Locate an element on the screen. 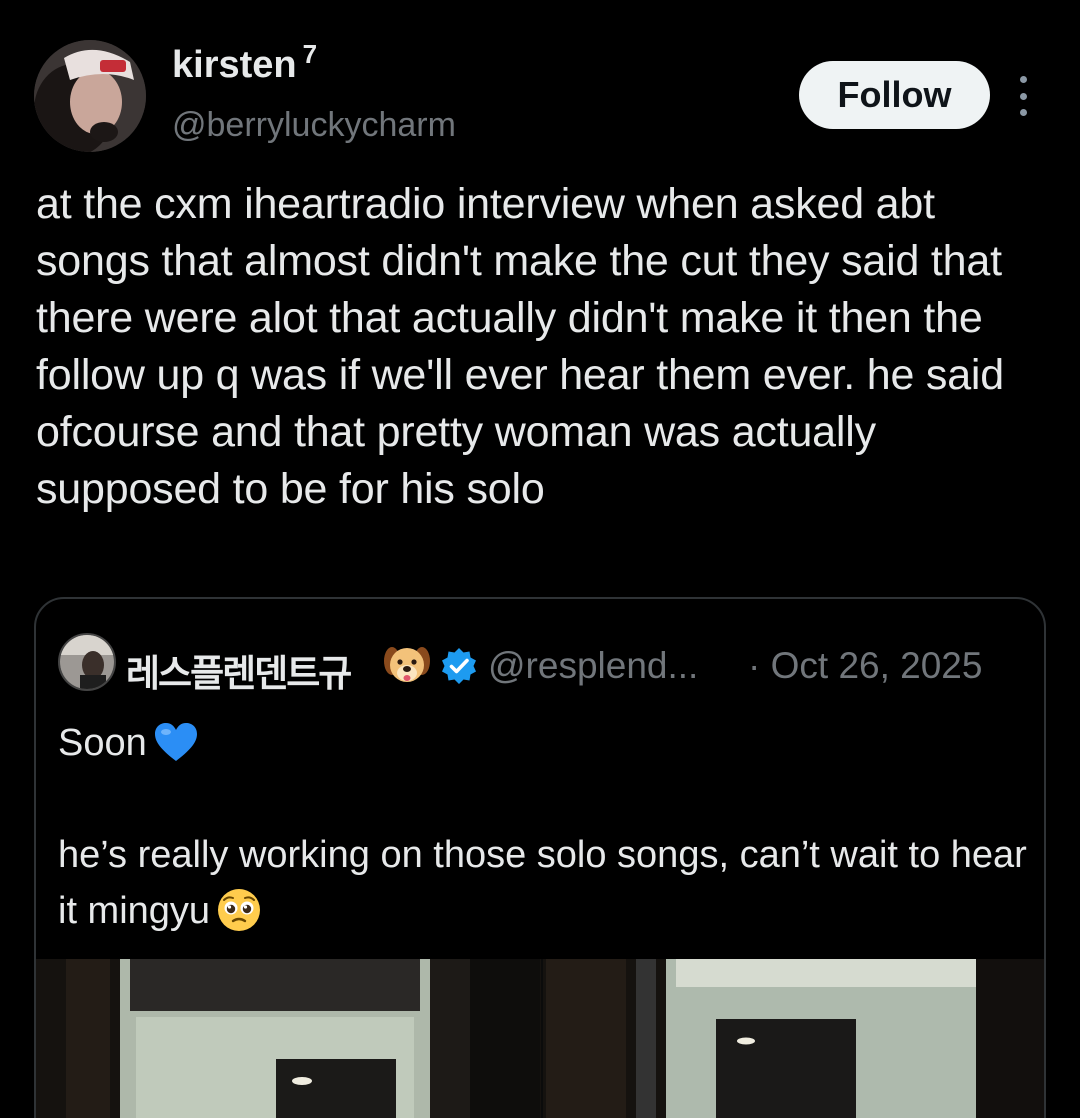 This screenshot has height=1118, width=1080. author-name-suffix: 7 is located at coordinates (310, 54).